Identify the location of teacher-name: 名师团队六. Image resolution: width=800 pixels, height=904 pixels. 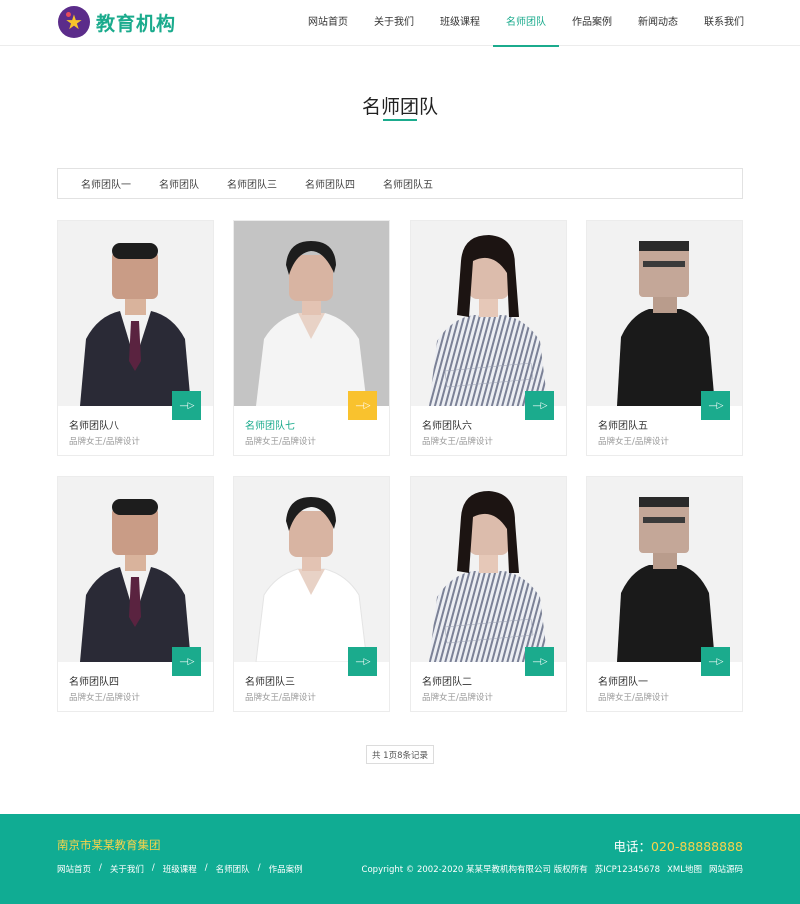
(447, 424).